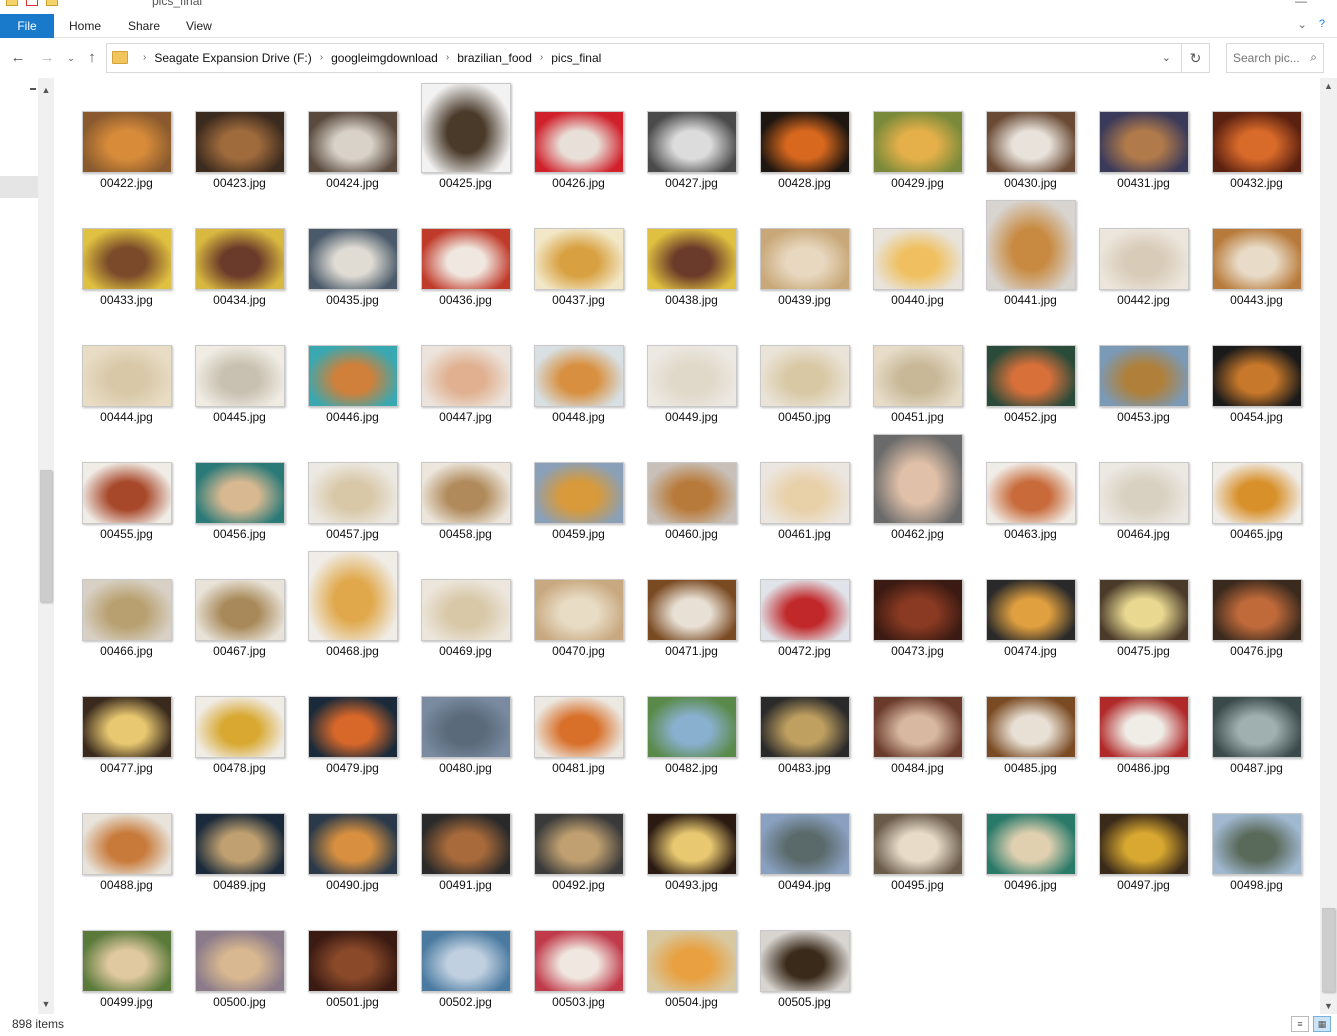 This screenshot has width=1337, height=1036. What do you see at coordinates (126, 253) in the screenshot?
I see `file-item: 00433.jpg` at bounding box center [126, 253].